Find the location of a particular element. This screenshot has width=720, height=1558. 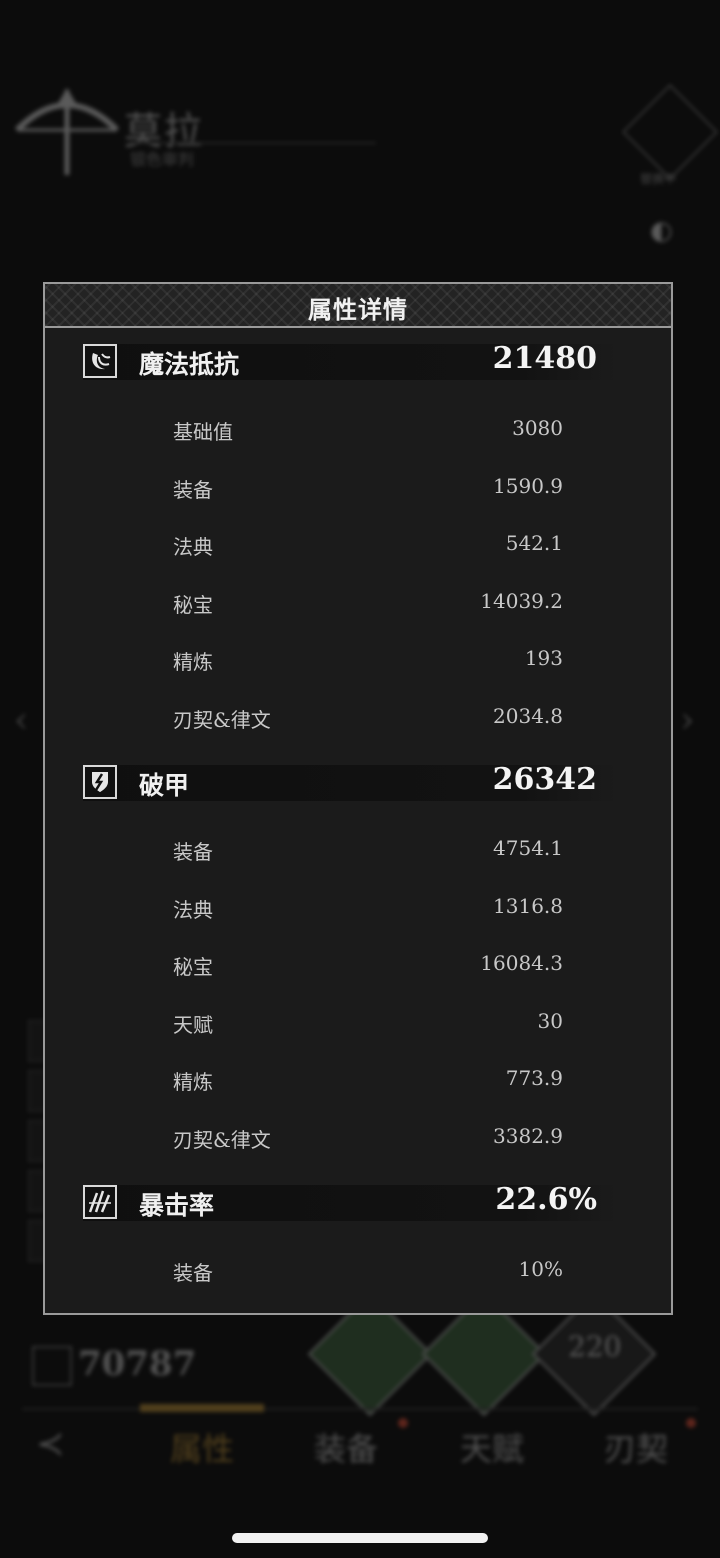

section-crit-rate: 暴击率 22.6% is located at coordinates (350, 1201).